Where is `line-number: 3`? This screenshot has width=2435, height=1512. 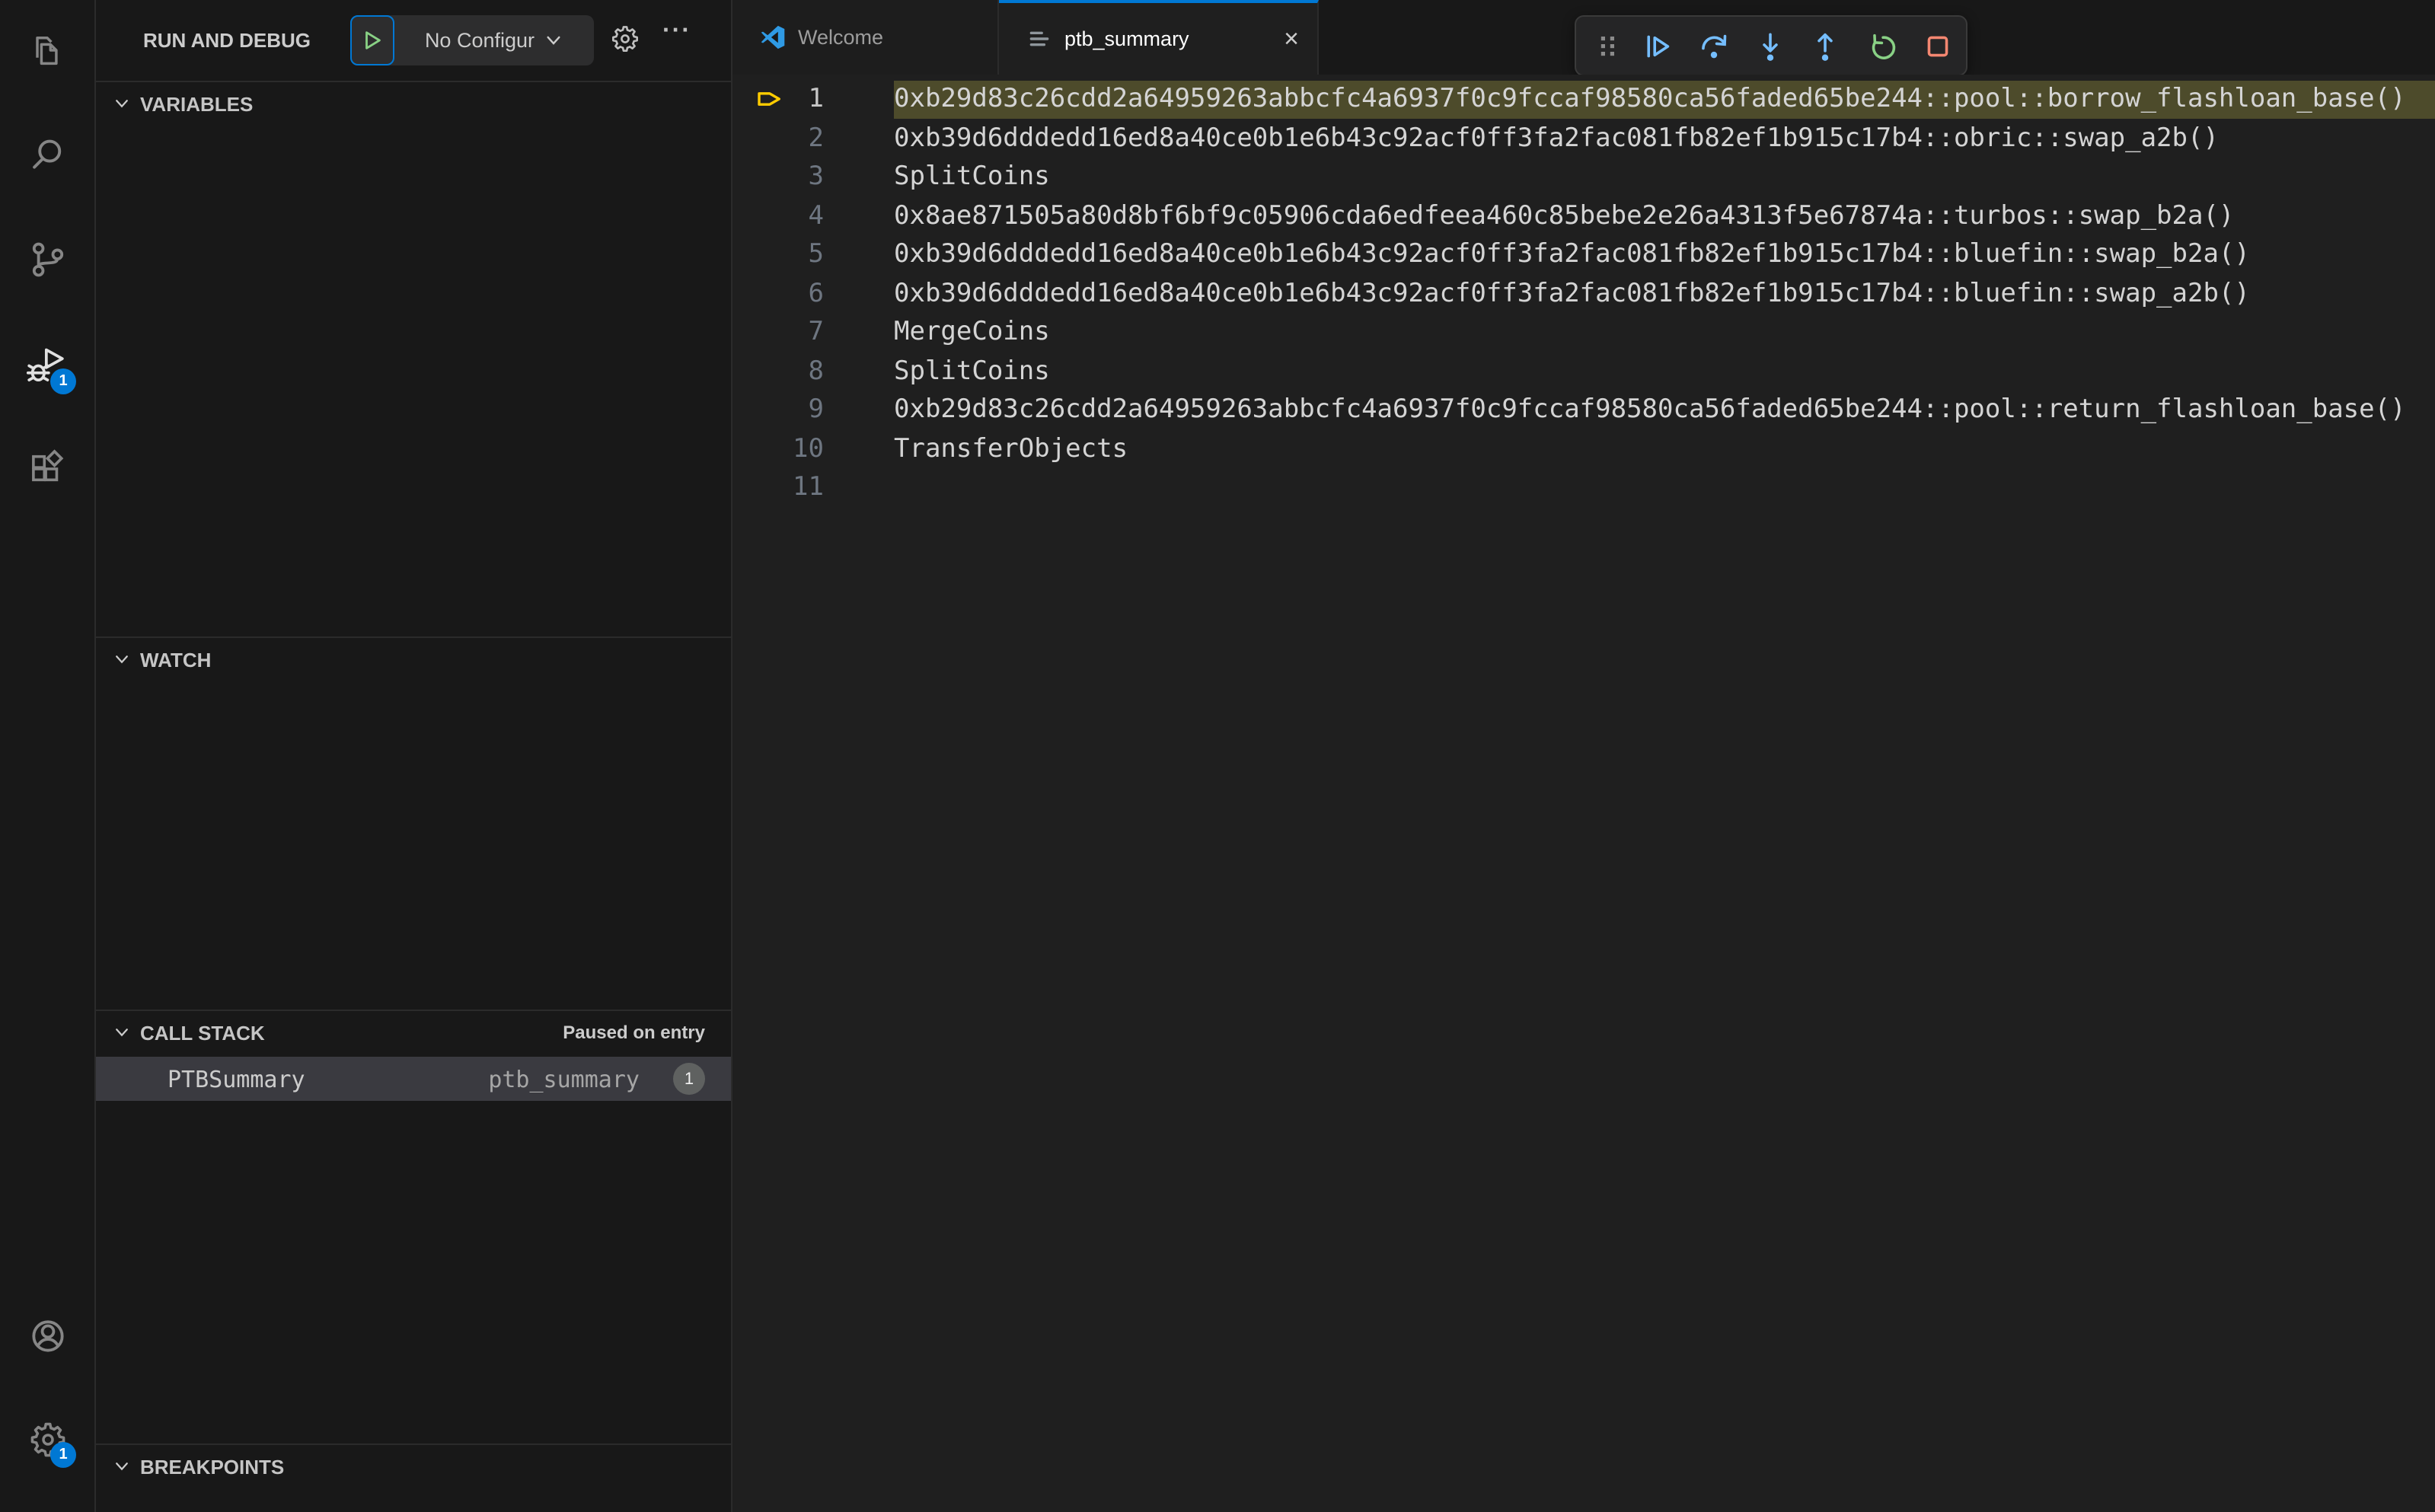
line-number: 3 is located at coordinates (816, 177).